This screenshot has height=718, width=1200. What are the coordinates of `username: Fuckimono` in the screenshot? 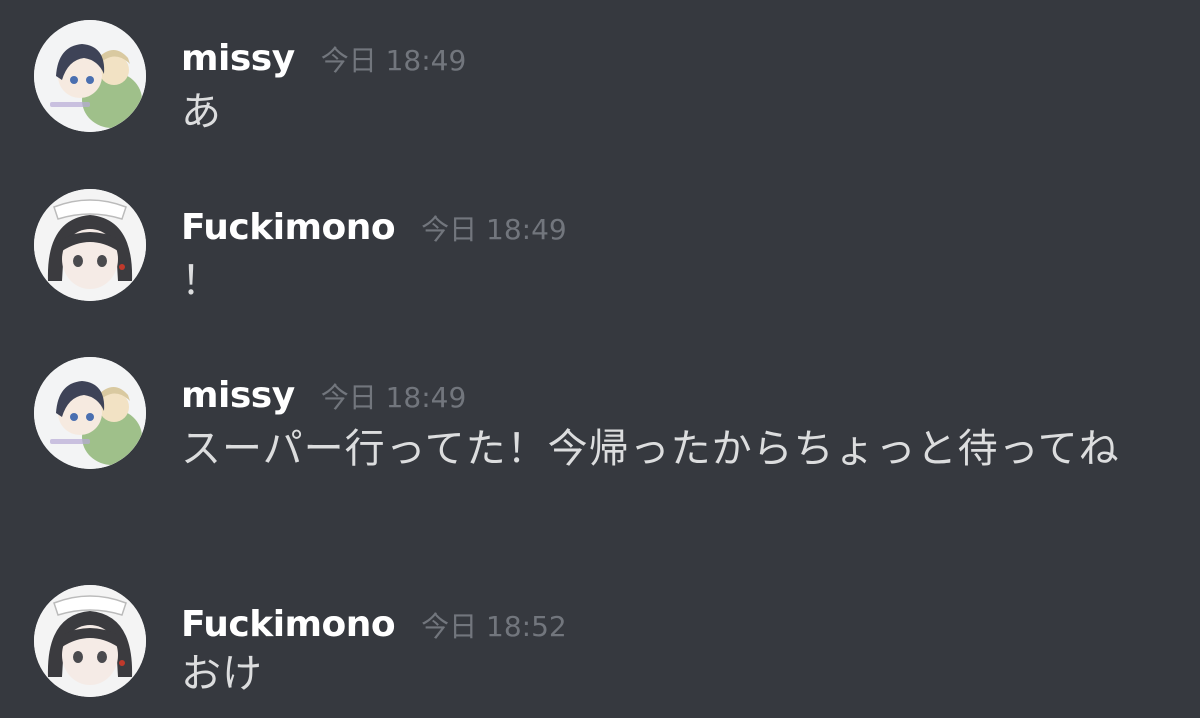 It's located at (288, 227).